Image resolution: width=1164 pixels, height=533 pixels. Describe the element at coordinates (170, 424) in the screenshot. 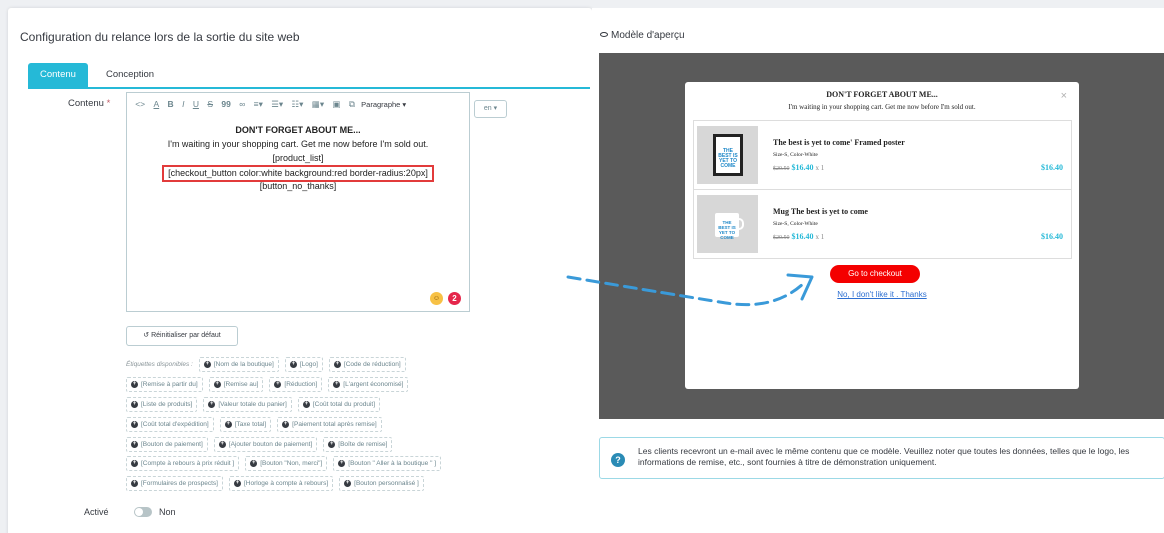

I see `tag-shipping-total: + [Coût total d'expédition]` at that location.